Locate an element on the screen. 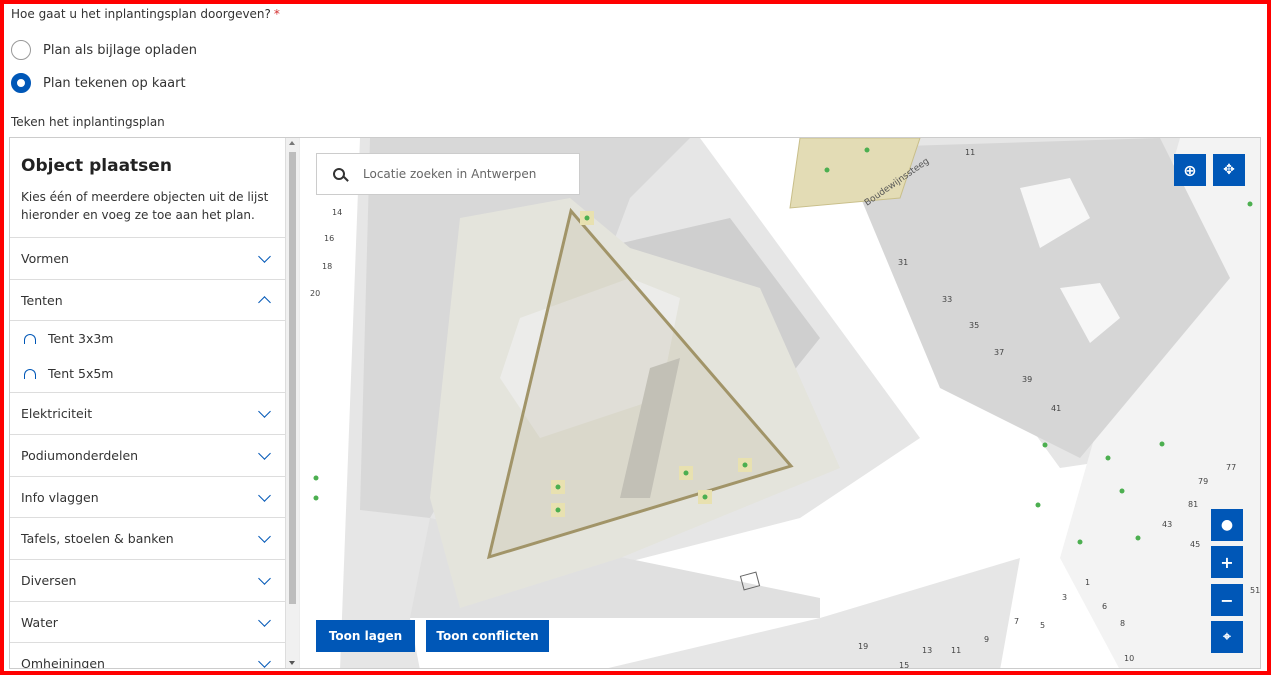 The height and width of the screenshot is (675, 1271). chevron-up-icon is located at coordinates (264, 302).